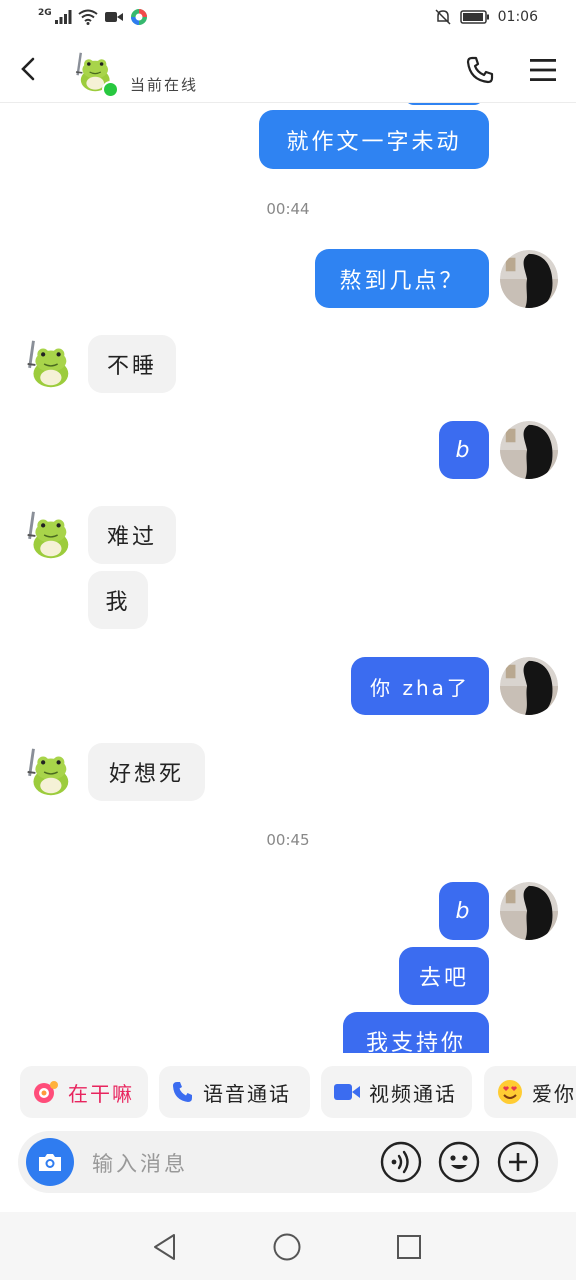  I want to click on system-nav-bar, so click(288, 1246).